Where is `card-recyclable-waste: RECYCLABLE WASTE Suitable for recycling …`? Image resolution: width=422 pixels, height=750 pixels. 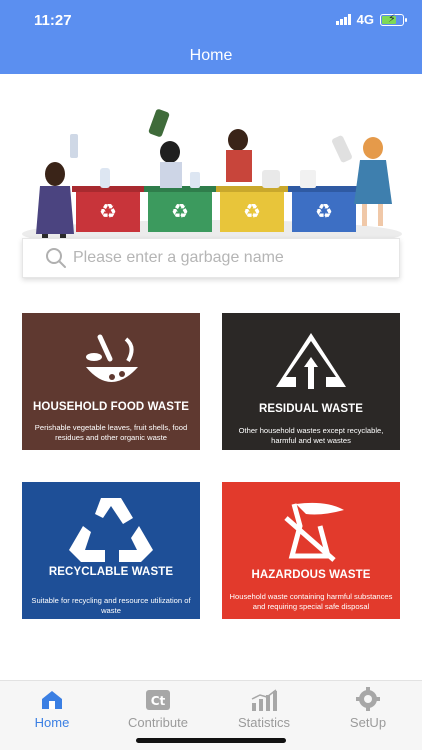
card-recyclable-waste: RECYCLABLE WASTE Suitable for recycling … is located at coordinates (111, 550).